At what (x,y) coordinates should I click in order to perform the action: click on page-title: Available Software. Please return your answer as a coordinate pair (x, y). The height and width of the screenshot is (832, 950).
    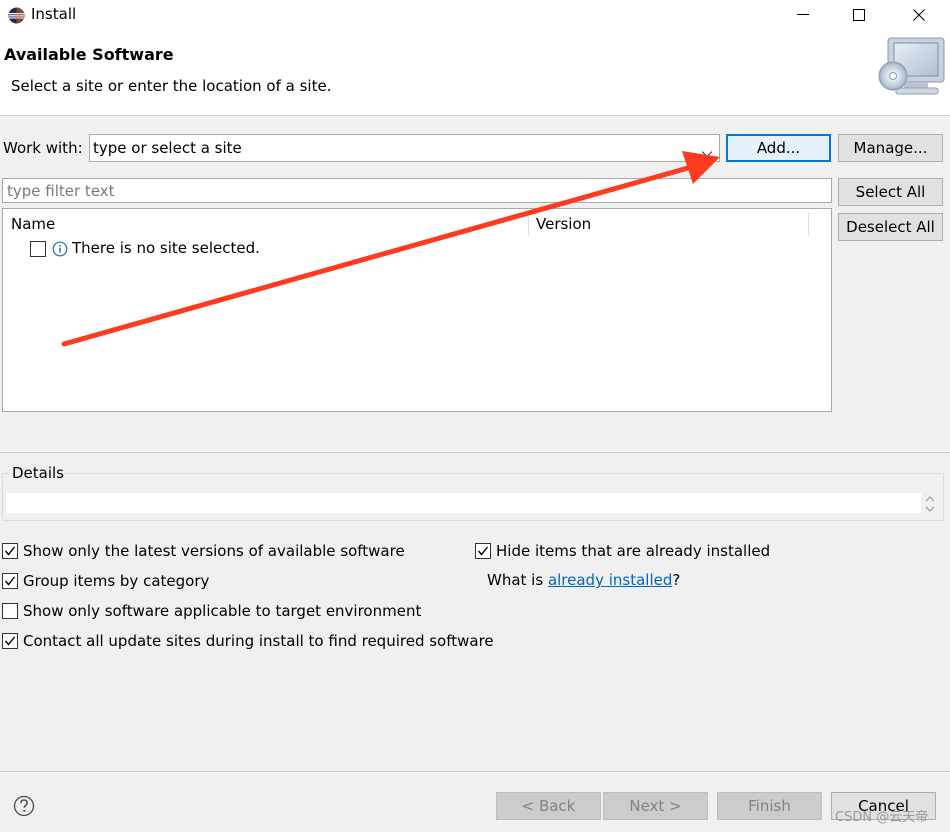
    Looking at the image, I should click on (89, 54).